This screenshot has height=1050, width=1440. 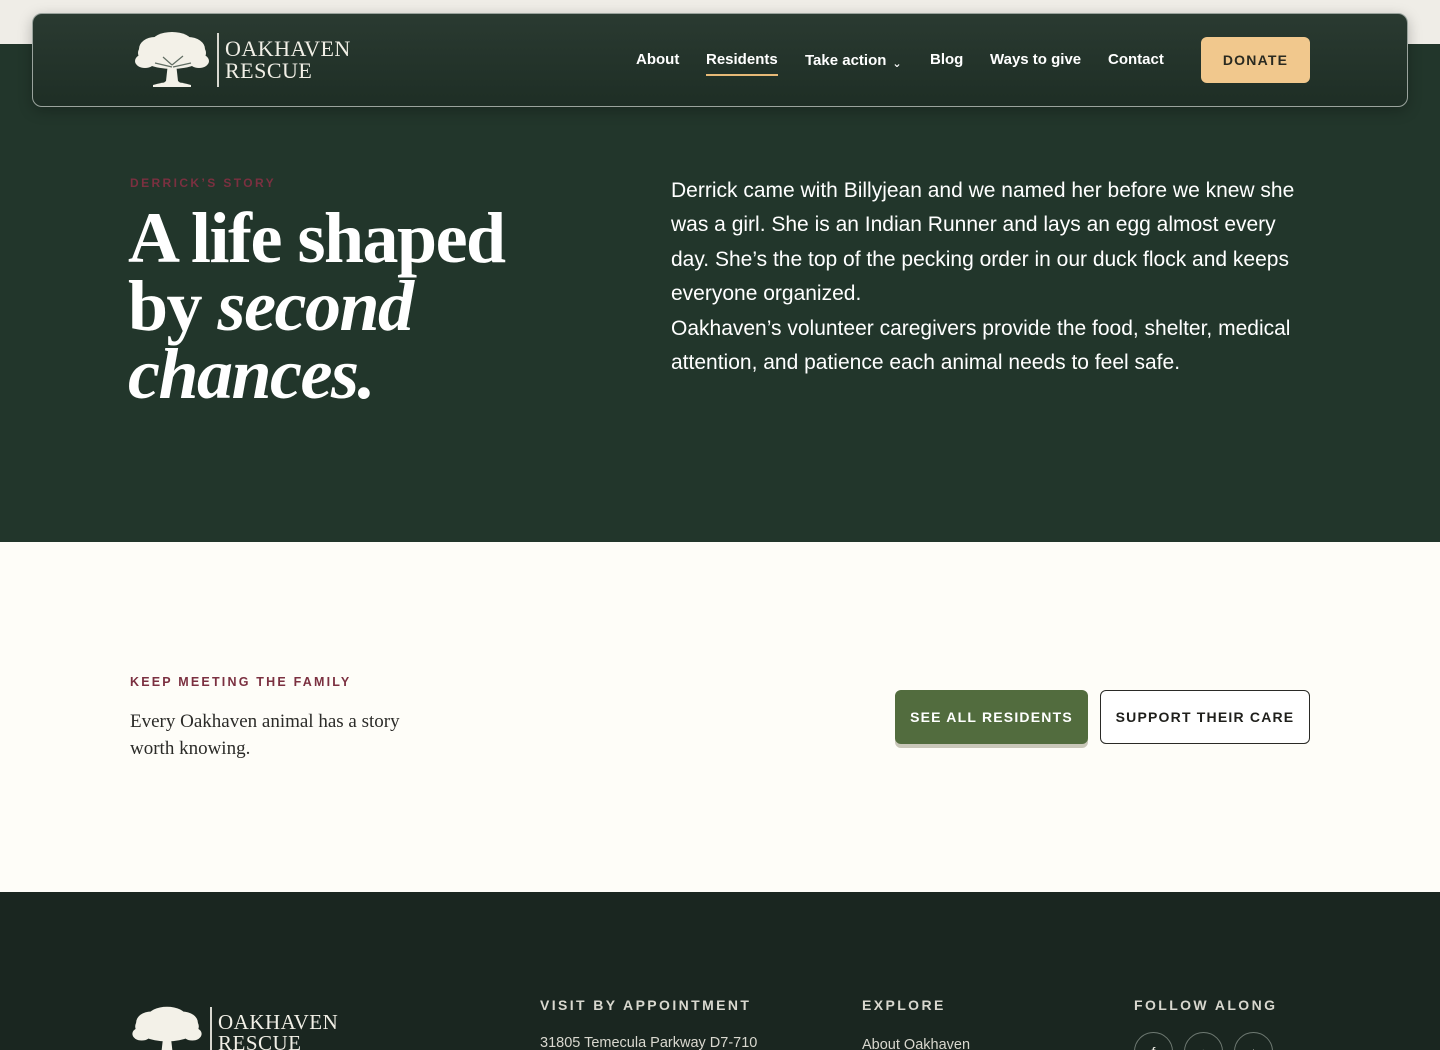 I want to click on footer-brand-name: OAKHAVEN RESCUE, so click(x=278, y=1031).